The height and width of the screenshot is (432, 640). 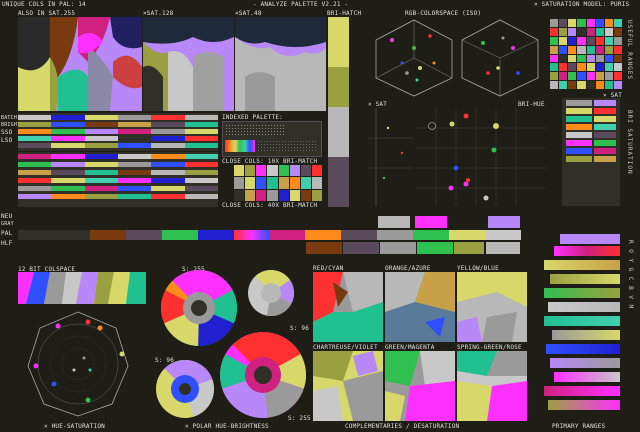 I want to click on comp-orange-azure-label: ORANGE/AZURE, so click(x=408, y=268).